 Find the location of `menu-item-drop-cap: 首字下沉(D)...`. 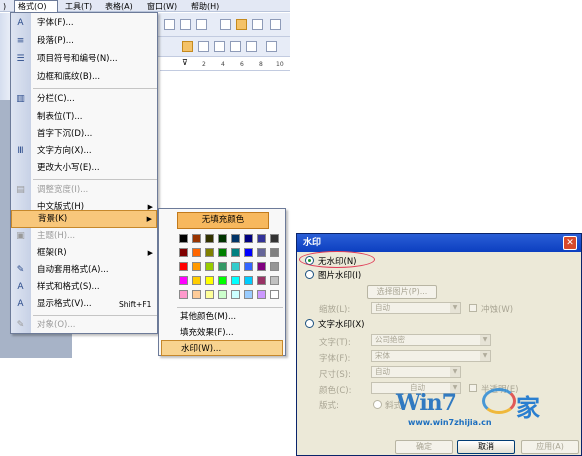

menu-item-drop-cap: 首字下沉(D)... is located at coordinates (84, 134).